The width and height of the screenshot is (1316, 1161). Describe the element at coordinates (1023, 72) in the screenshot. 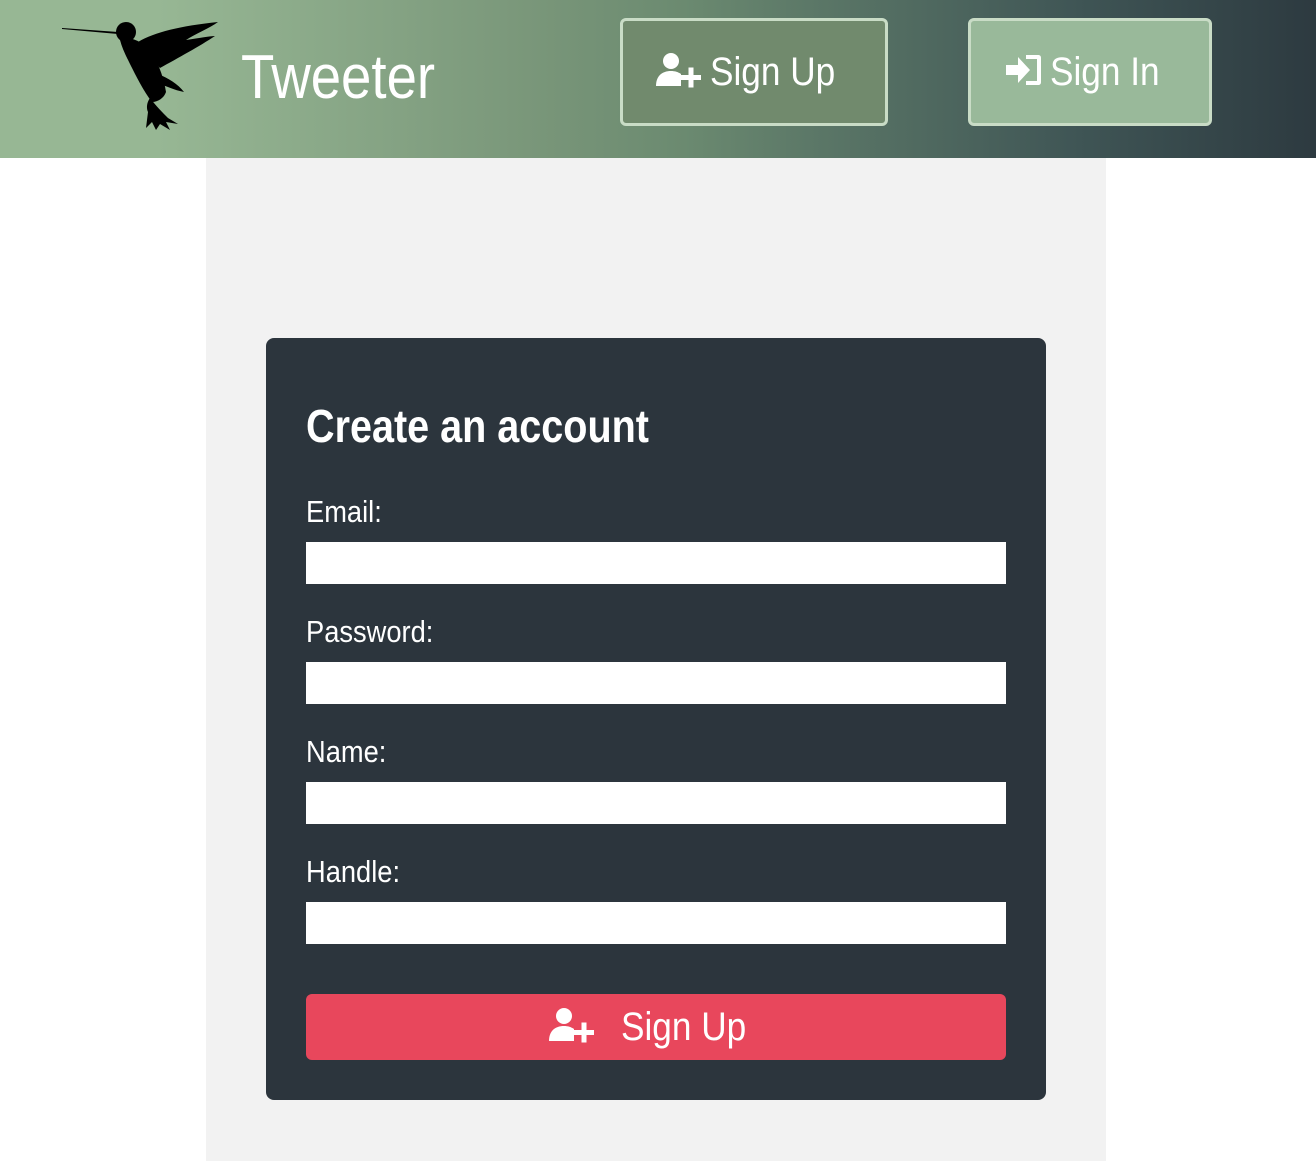

I see `sign-in-icon` at that location.